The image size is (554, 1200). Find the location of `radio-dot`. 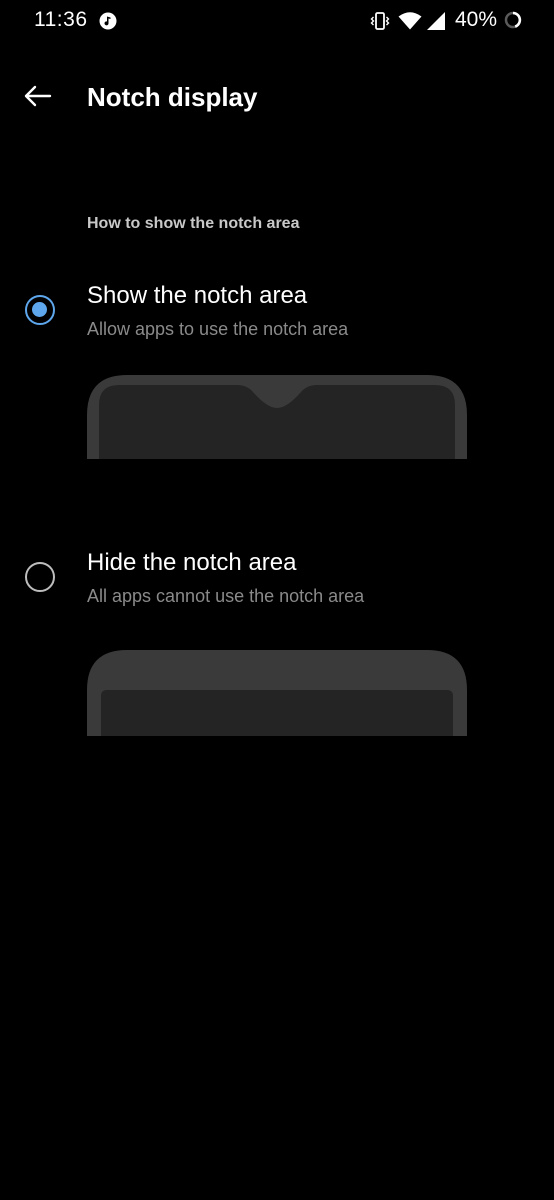

radio-dot is located at coordinates (39, 309).